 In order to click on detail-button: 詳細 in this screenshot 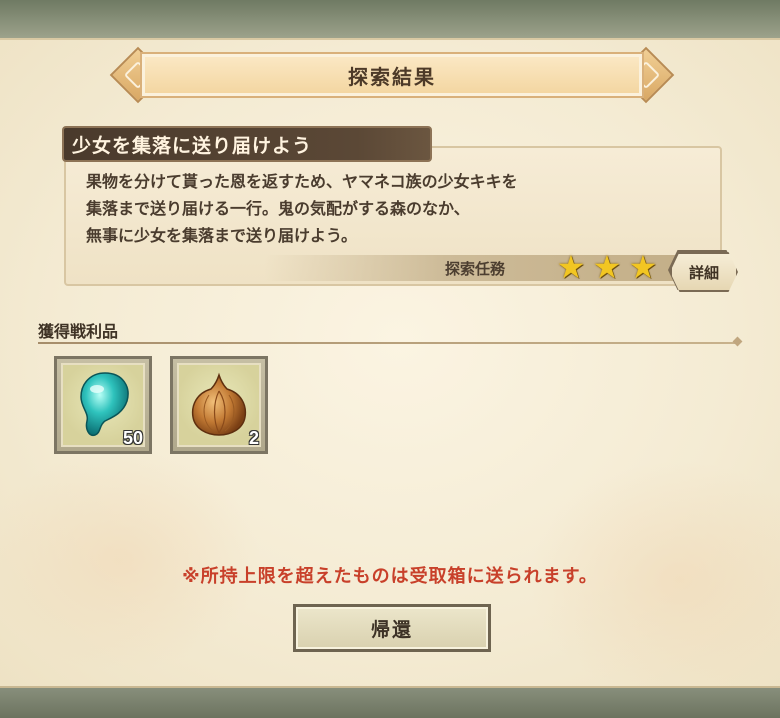, I will do `click(704, 272)`.